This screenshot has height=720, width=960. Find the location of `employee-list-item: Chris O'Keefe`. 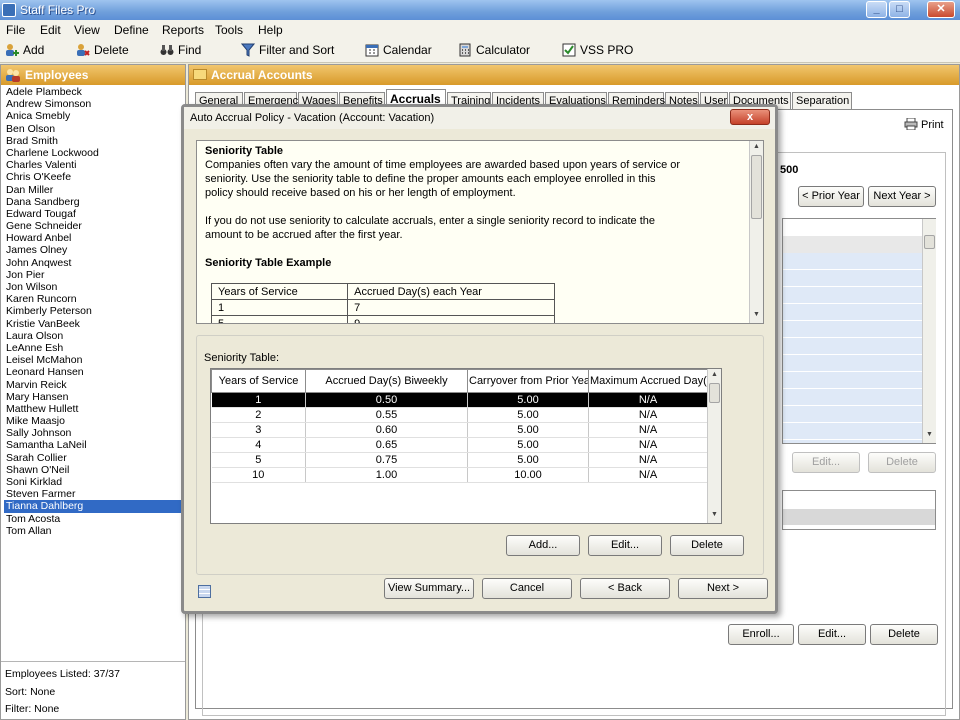

employee-list-item: Chris O'Keefe is located at coordinates (94, 177).